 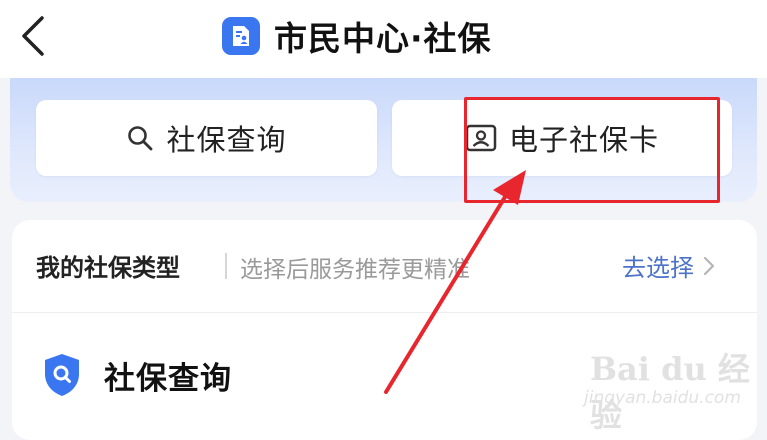 I want to click on social-security-query-button: 社保查询, so click(x=206, y=138).